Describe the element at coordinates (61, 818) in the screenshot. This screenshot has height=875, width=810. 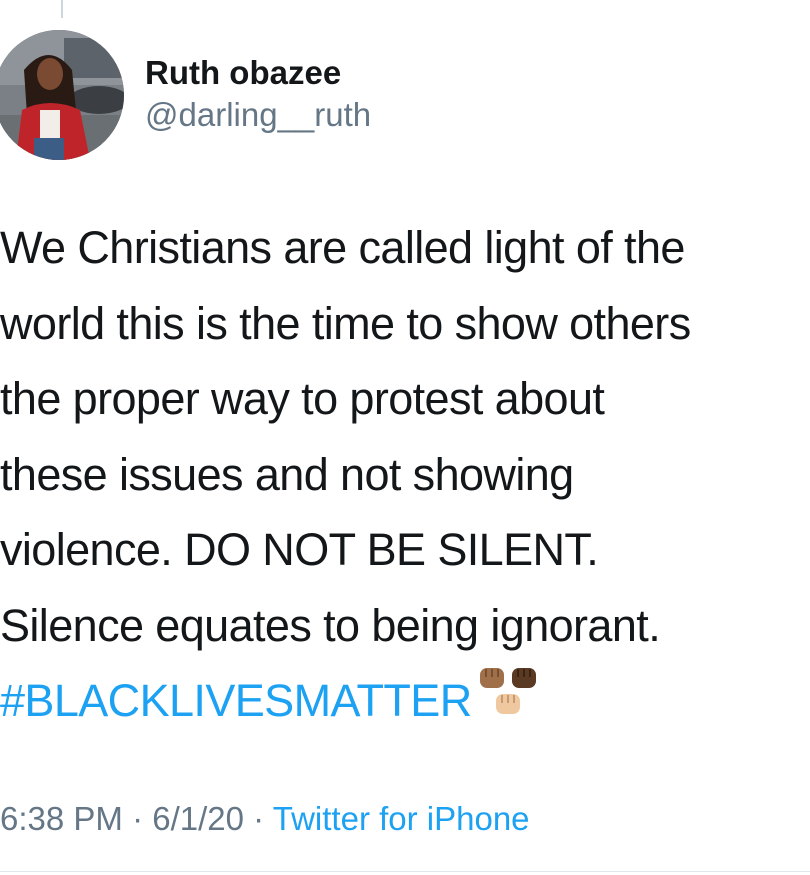
I see `tweet-time: 6:38 PM` at that location.